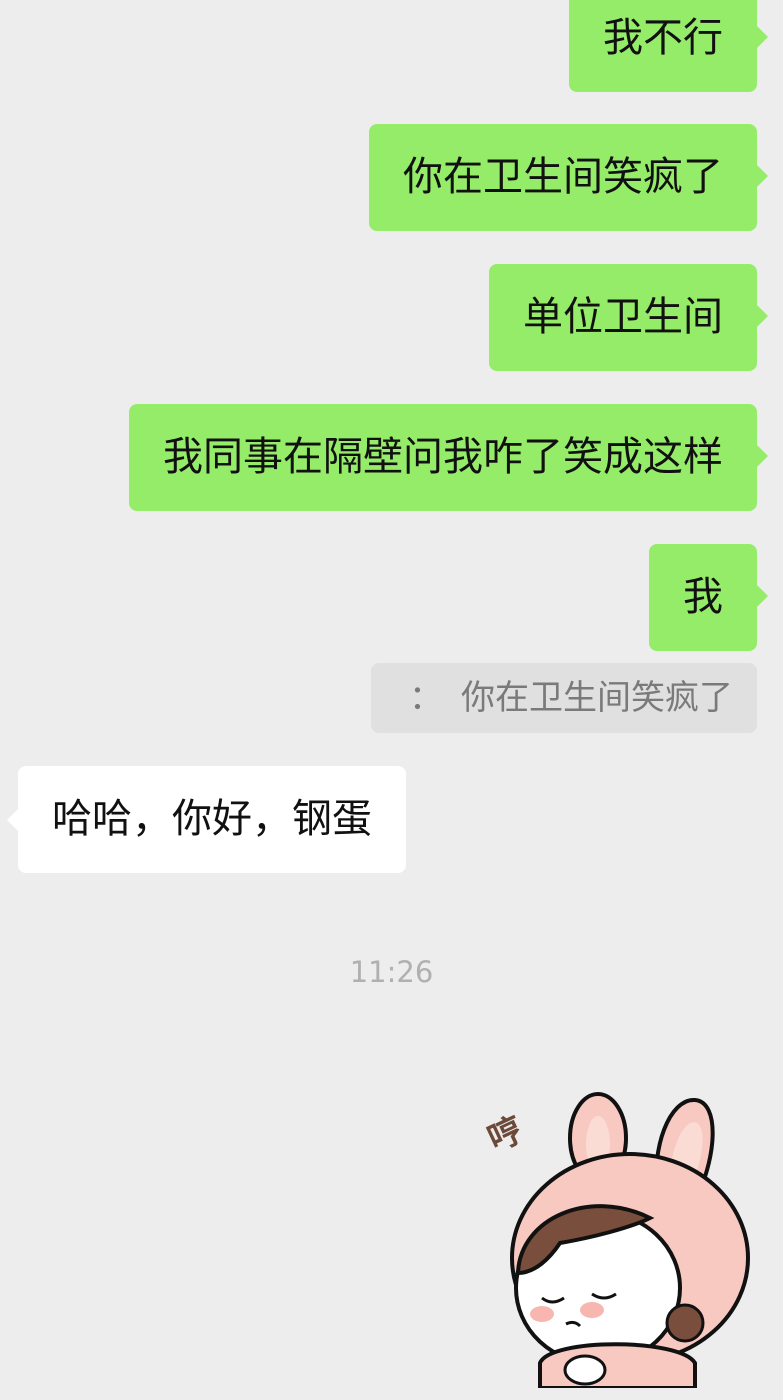  What do you see at coordinates (597, 698) in the screenshot?
I see `quote-text: 你在卫生间笑疯了` at bounding box center [597, 698].